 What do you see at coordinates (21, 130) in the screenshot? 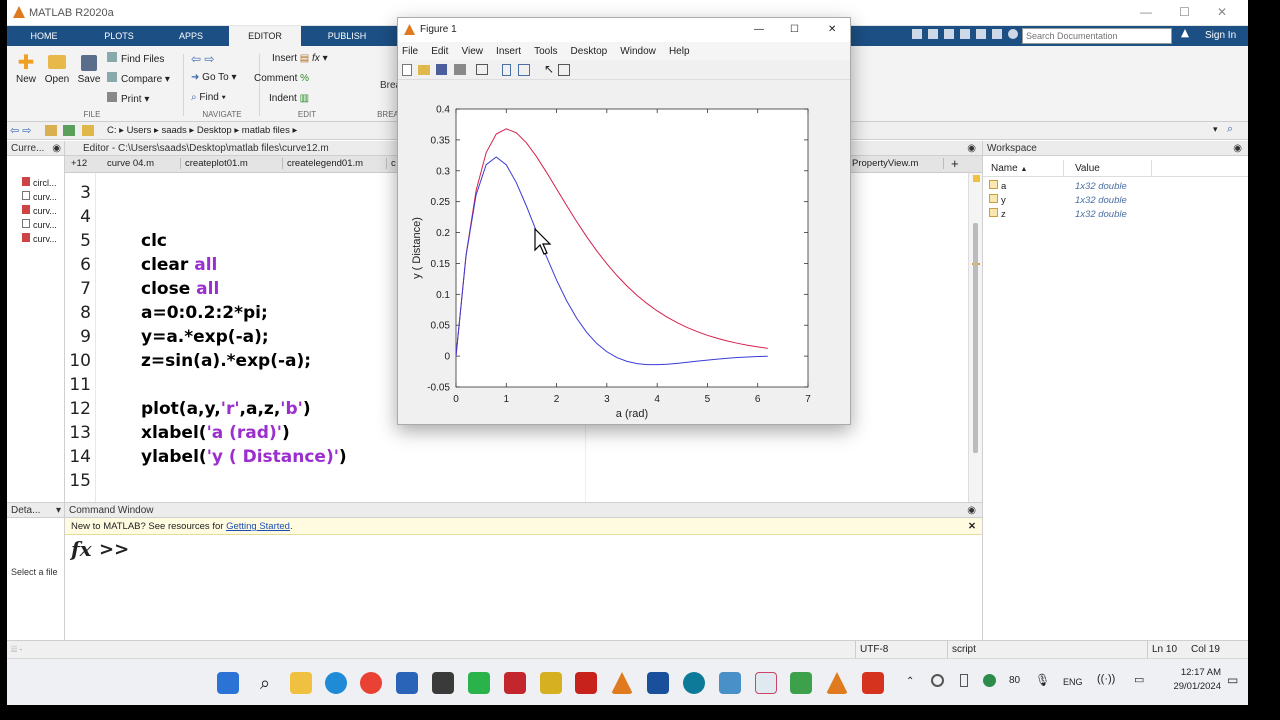
I see `nav-arrows-icon: ⇦ ⇨` at bounding box center [21, 130].